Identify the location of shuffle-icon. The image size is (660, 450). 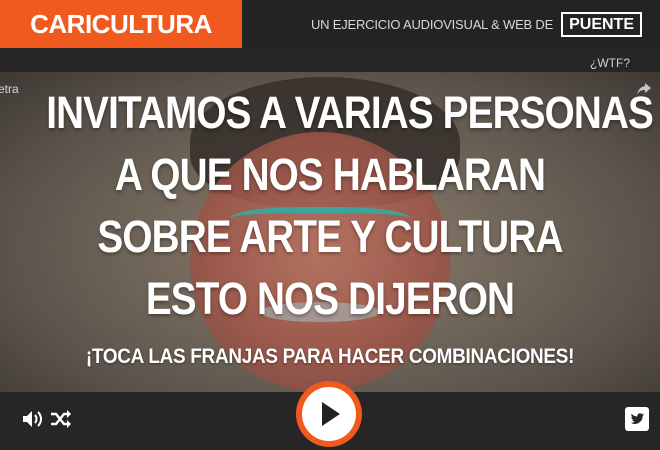
(61, 419).